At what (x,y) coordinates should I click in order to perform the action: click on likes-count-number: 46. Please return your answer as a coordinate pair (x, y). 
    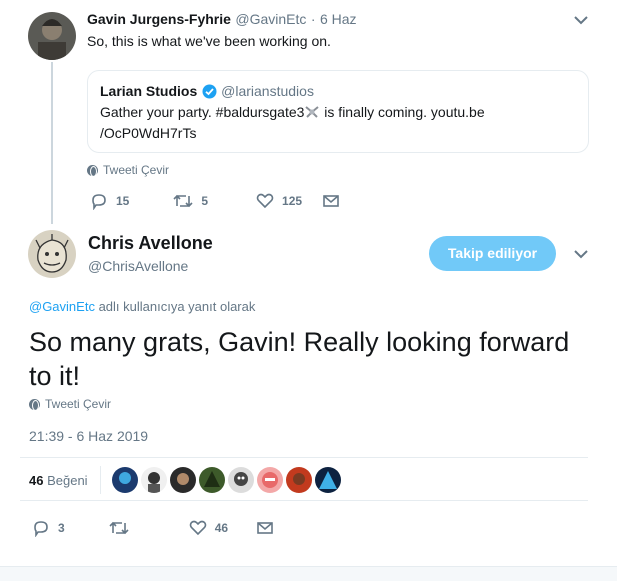
    Looking at the image, I should click on (36, 480).